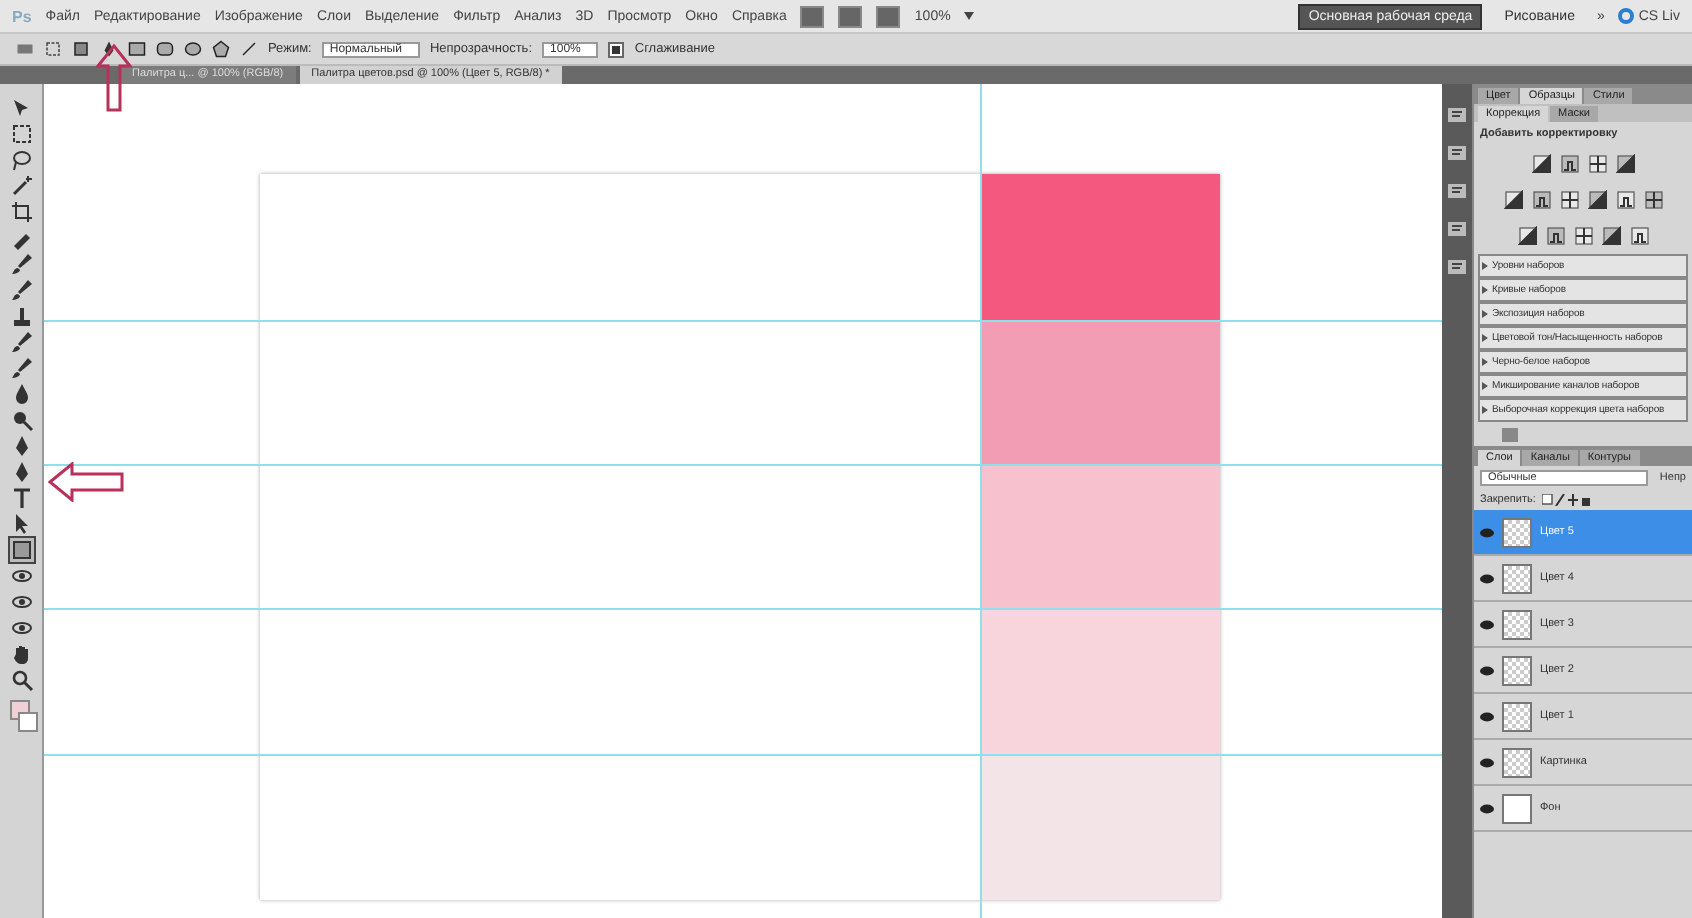  Describe the element at coordinates (53, 49) in the screenshot. I see `marquee-icon` at that location.